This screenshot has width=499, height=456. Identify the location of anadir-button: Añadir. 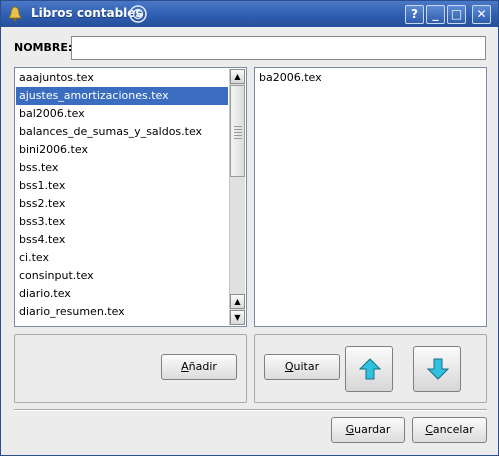
(199, 367).